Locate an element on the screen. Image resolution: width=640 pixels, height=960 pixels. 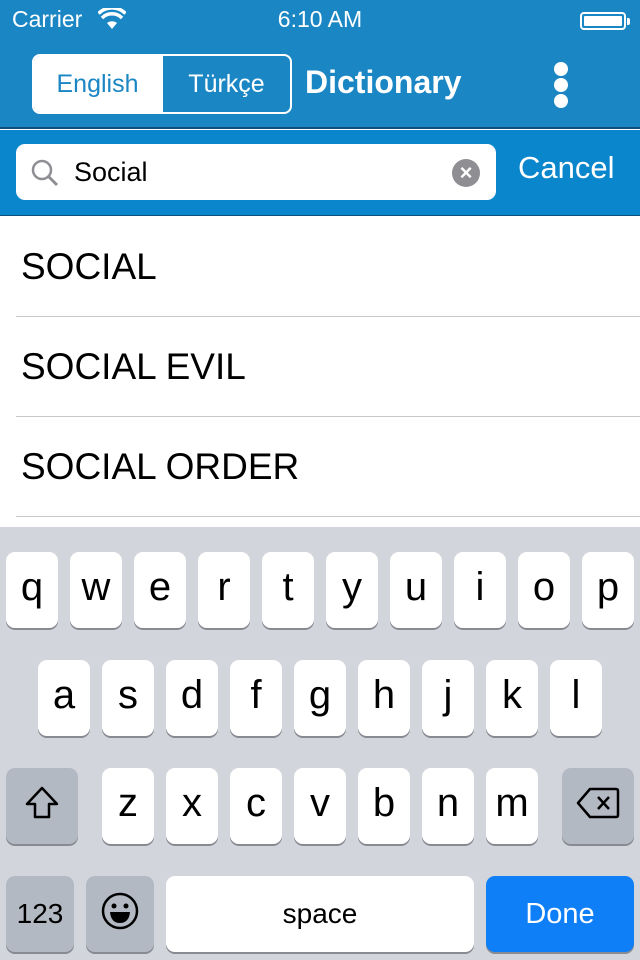
key-x: x is located at coordinates (192, 806).